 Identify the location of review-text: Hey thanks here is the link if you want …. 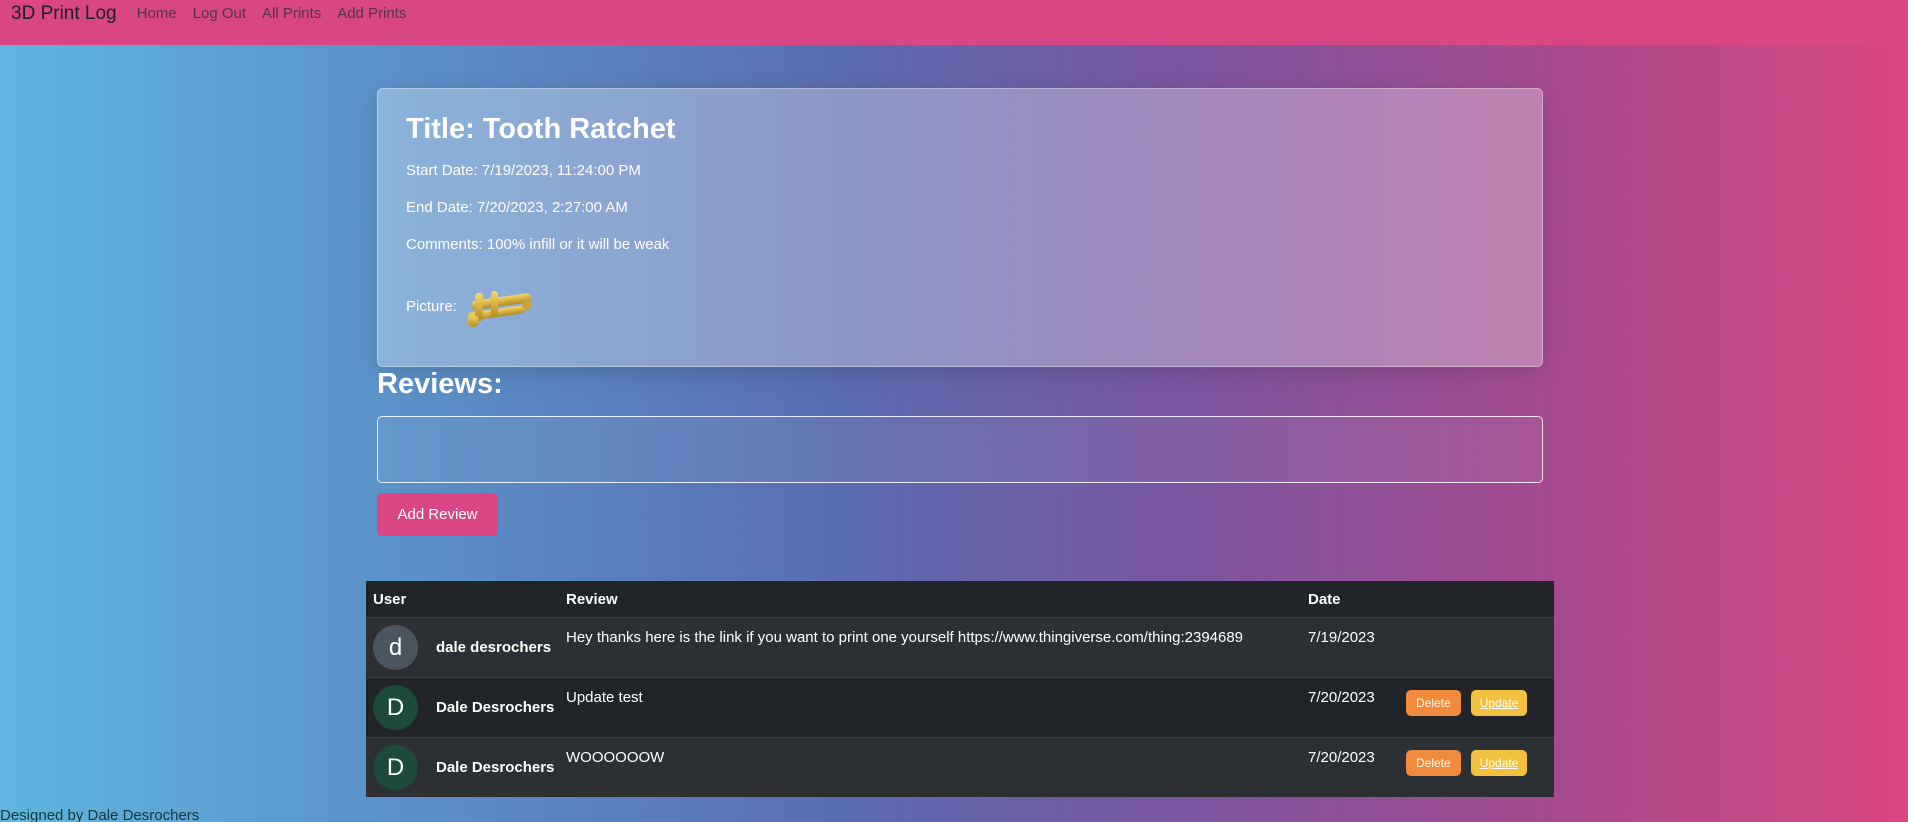
(905, 637).